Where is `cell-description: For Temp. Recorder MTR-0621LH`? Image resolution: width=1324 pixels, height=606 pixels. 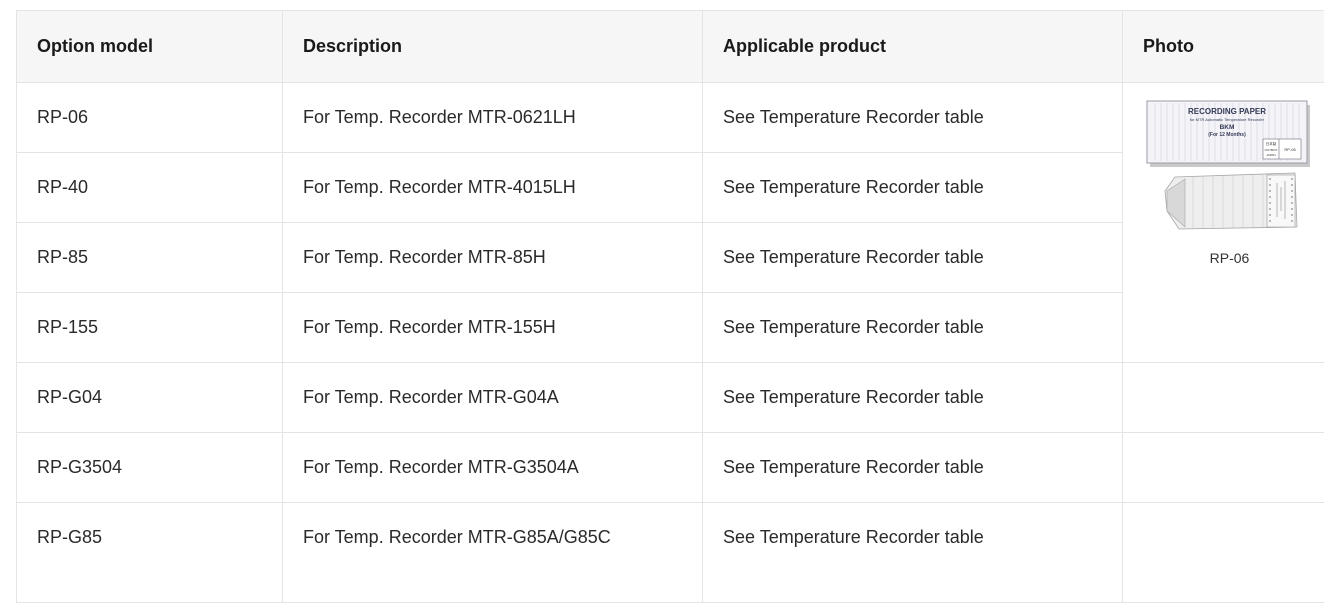 cell-description: For Temp. Recorder MTR-0621LH is located at coordinates (492, 117).